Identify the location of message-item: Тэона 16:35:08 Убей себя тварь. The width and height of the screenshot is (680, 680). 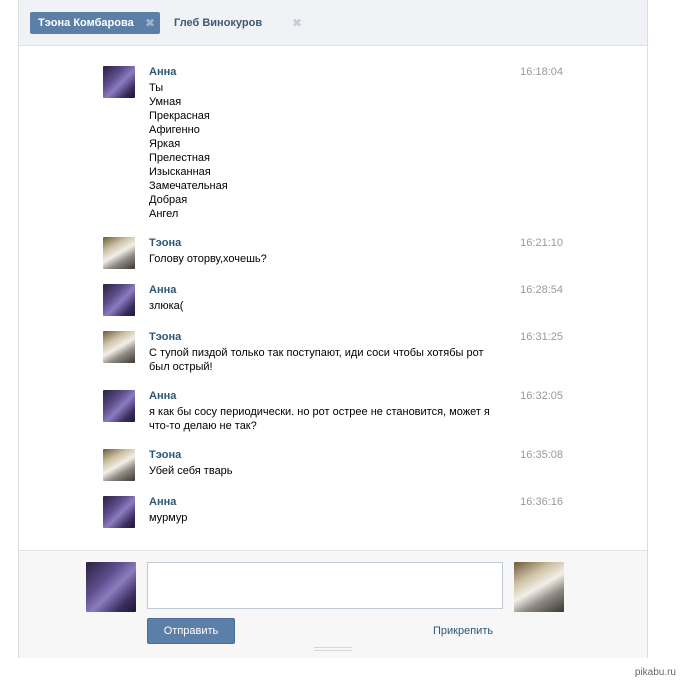
(333, 467).